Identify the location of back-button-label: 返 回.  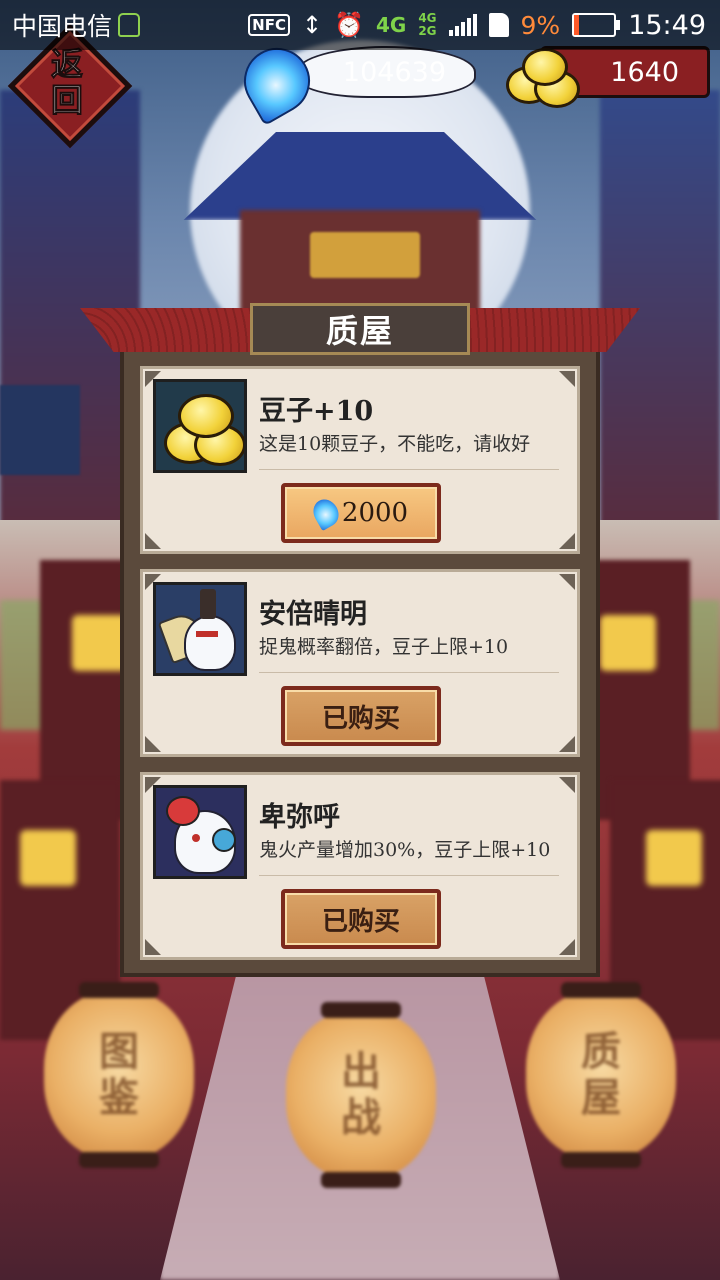
(67, 82).